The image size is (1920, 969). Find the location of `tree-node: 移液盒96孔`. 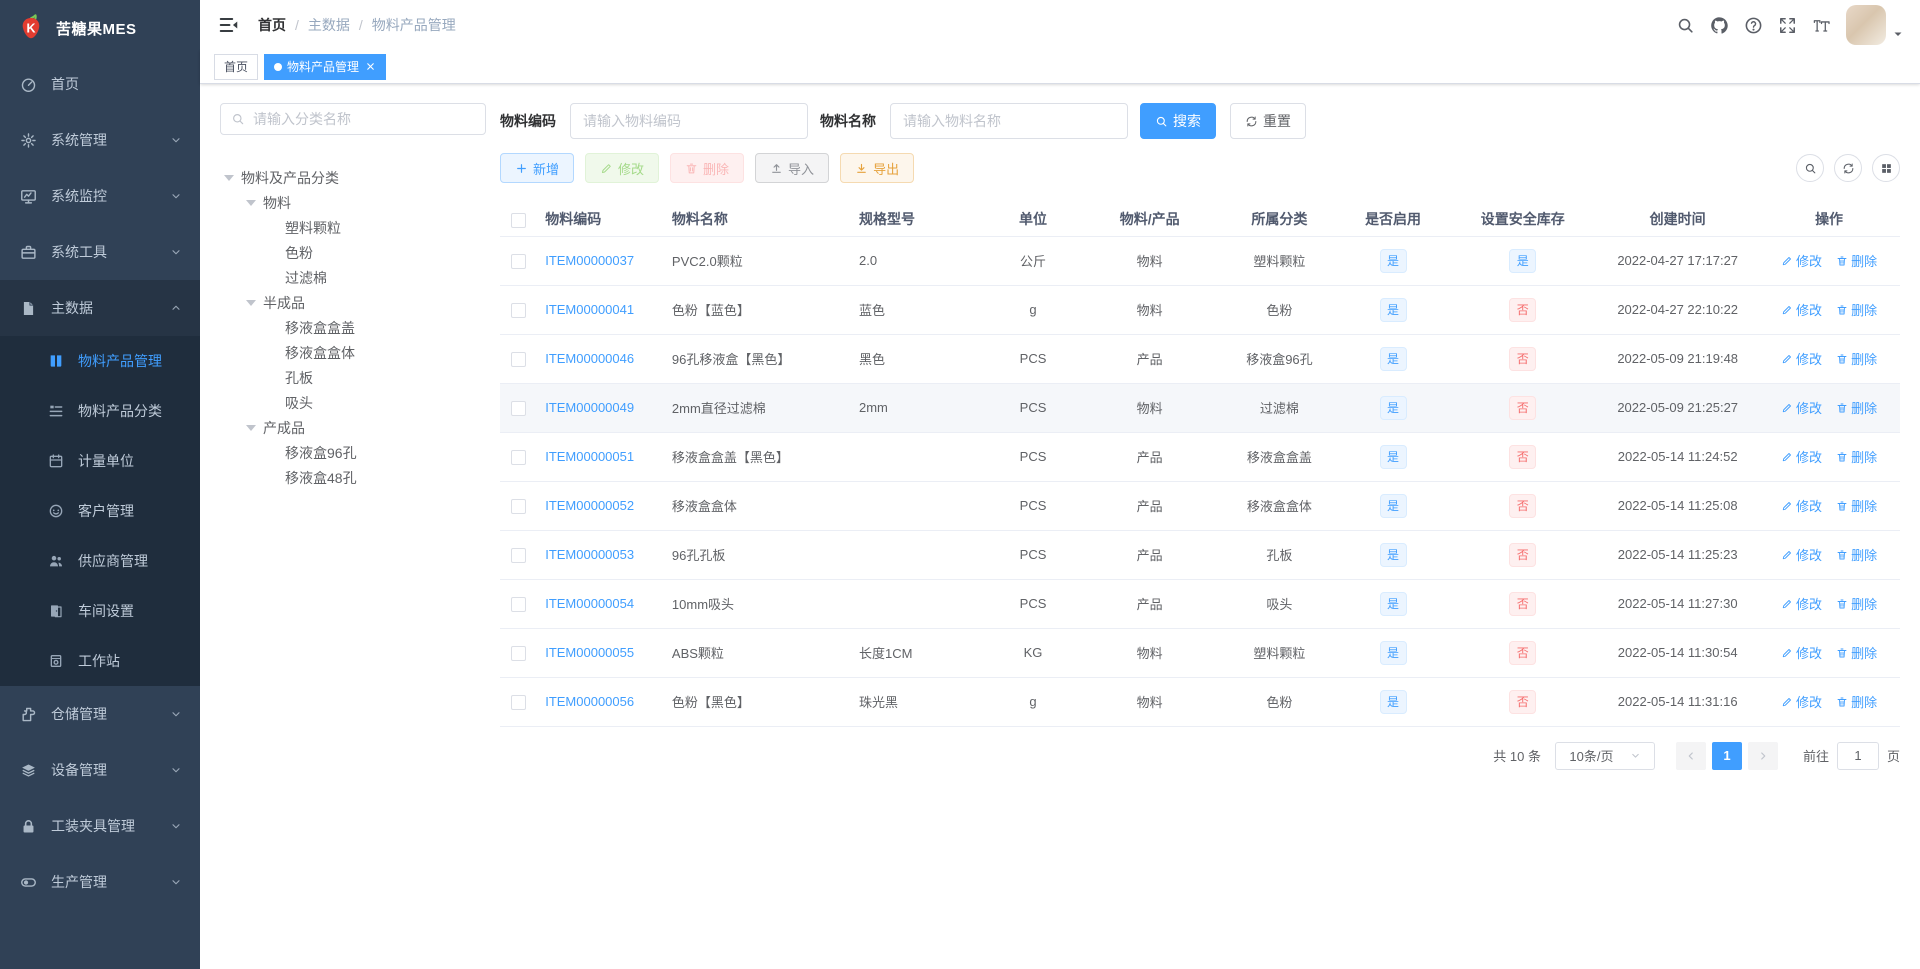

tree-node: 移液盒96孔 is located at coordinates (353, 452).